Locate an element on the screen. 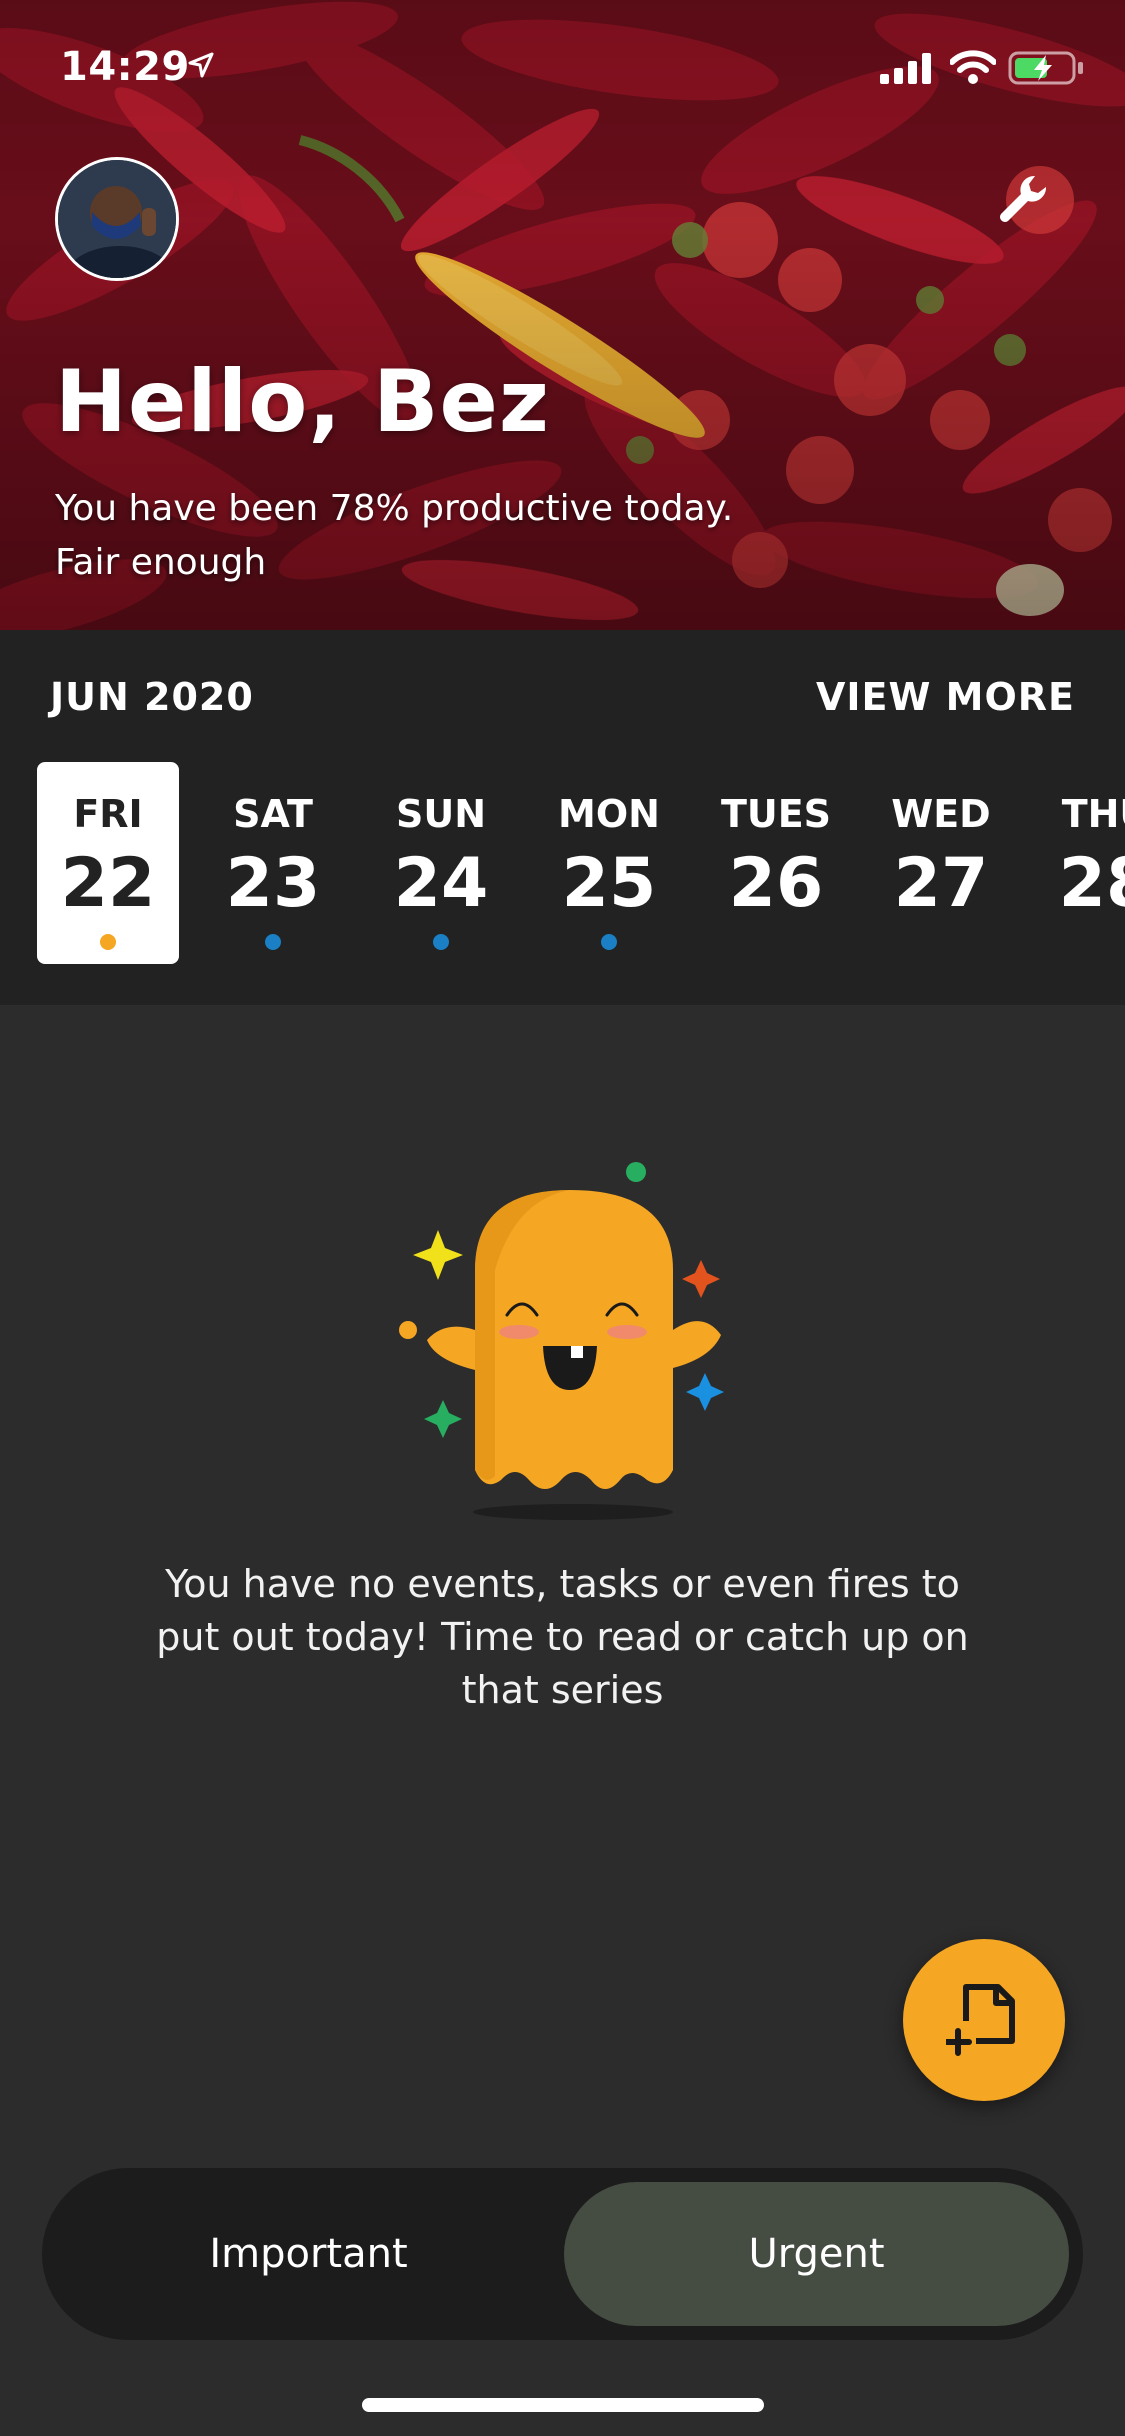 Image resolution: width=1125 pixels, height=2436 pixels. priority-segmented-control: Important Urgent is located at coordinates (562, 2254).